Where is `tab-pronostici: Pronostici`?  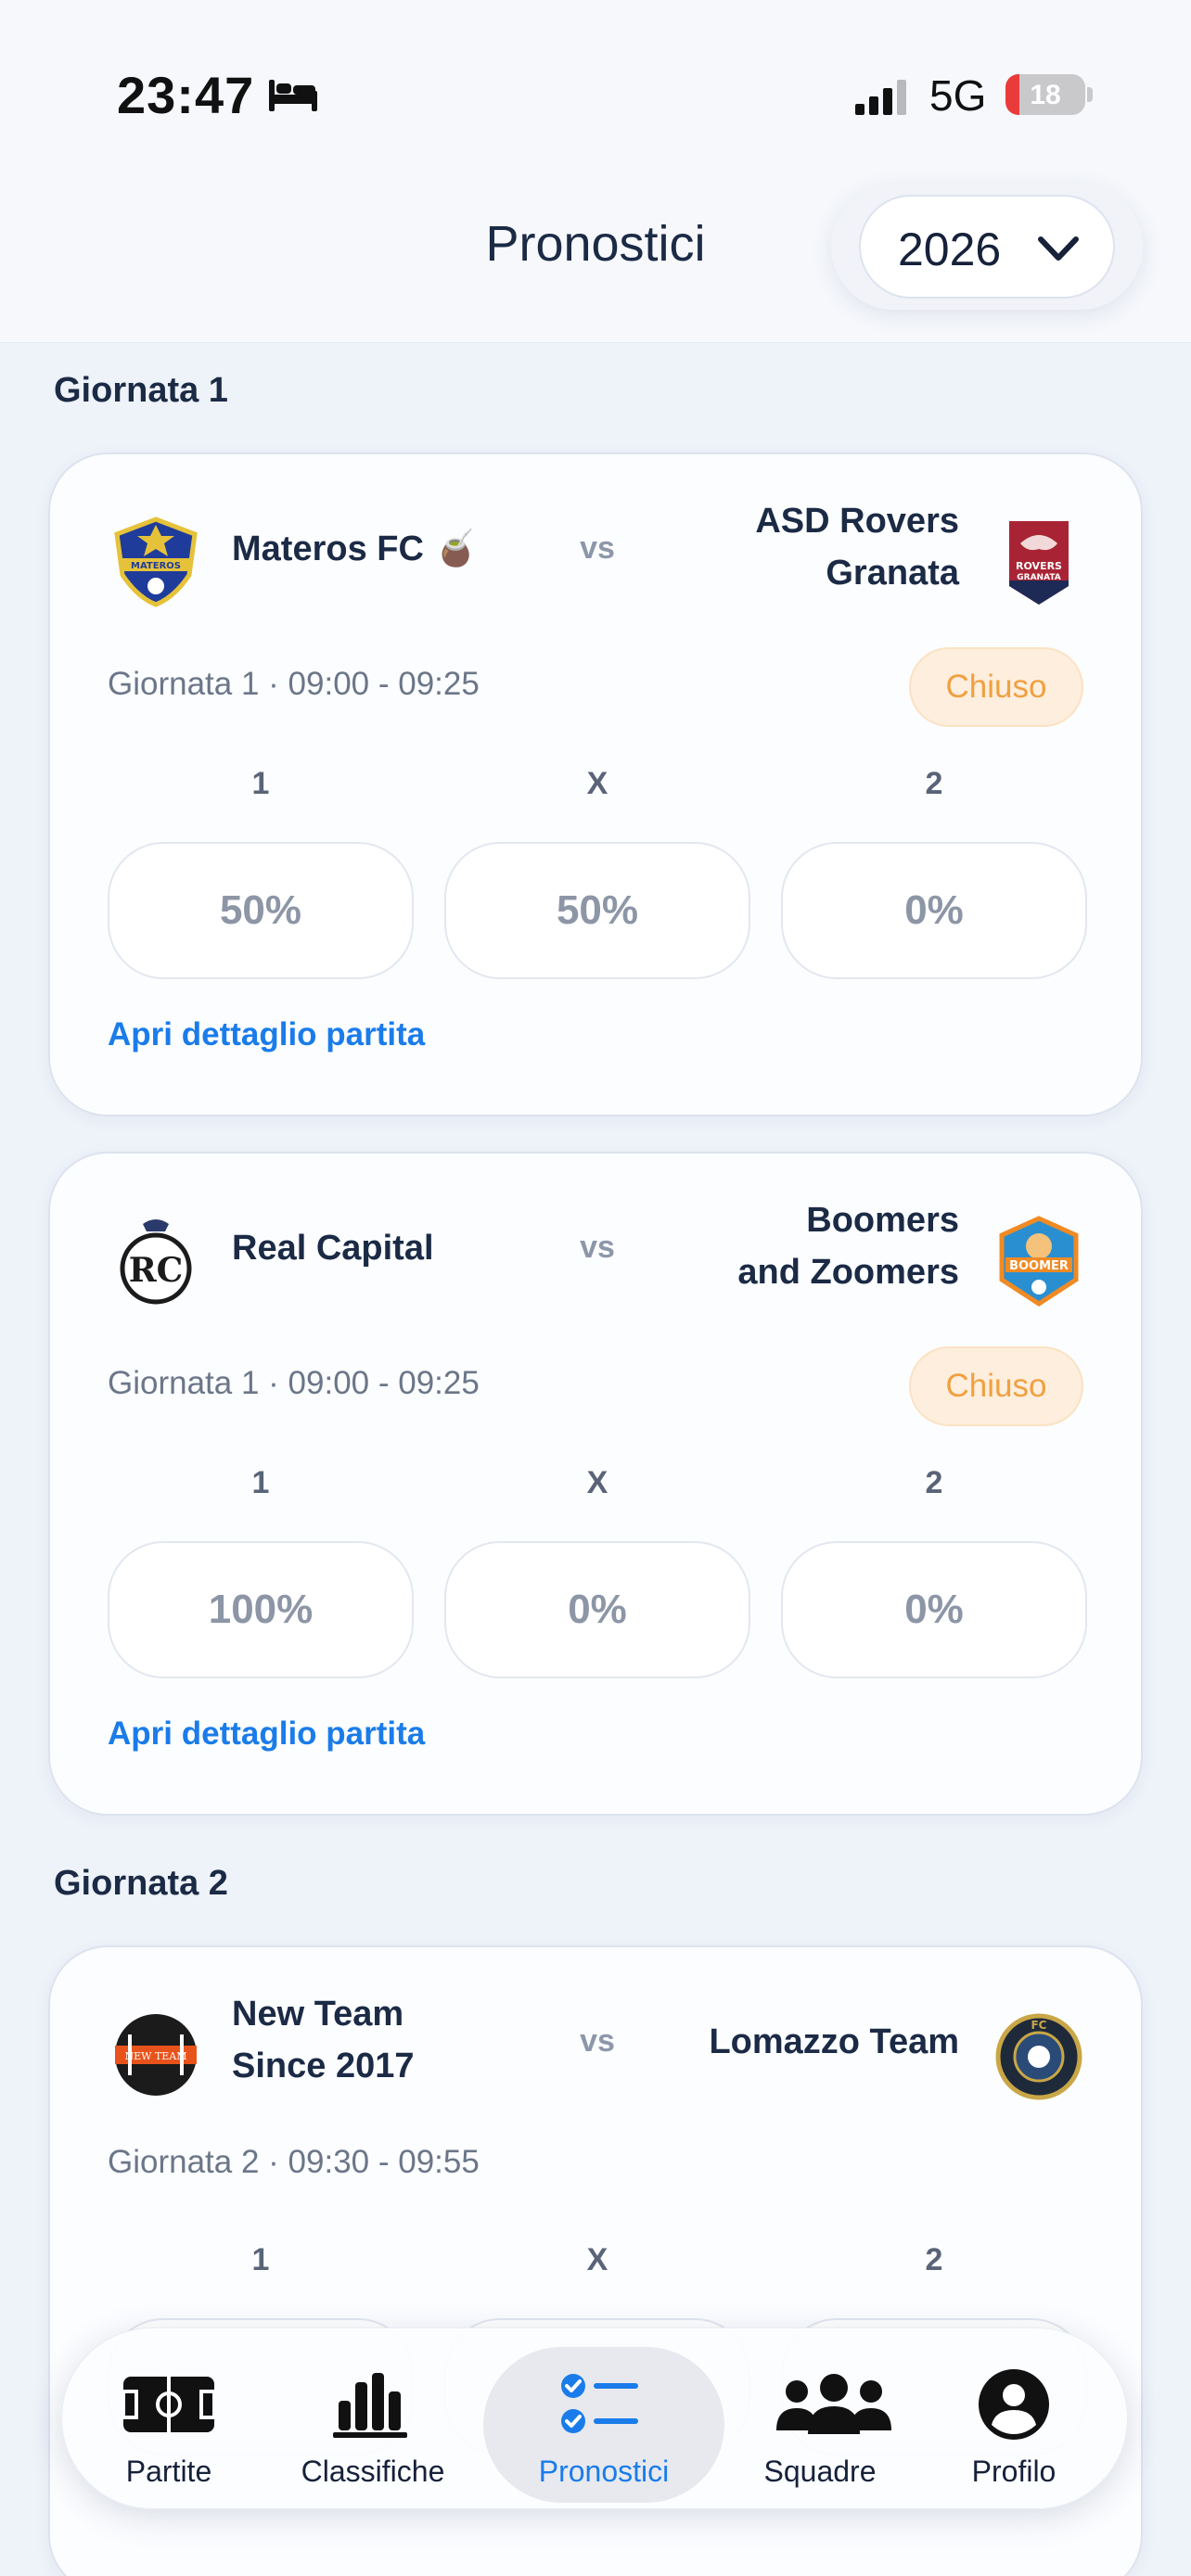 tab-pronostici: Pronostici is located at coordinates (603, 2419).